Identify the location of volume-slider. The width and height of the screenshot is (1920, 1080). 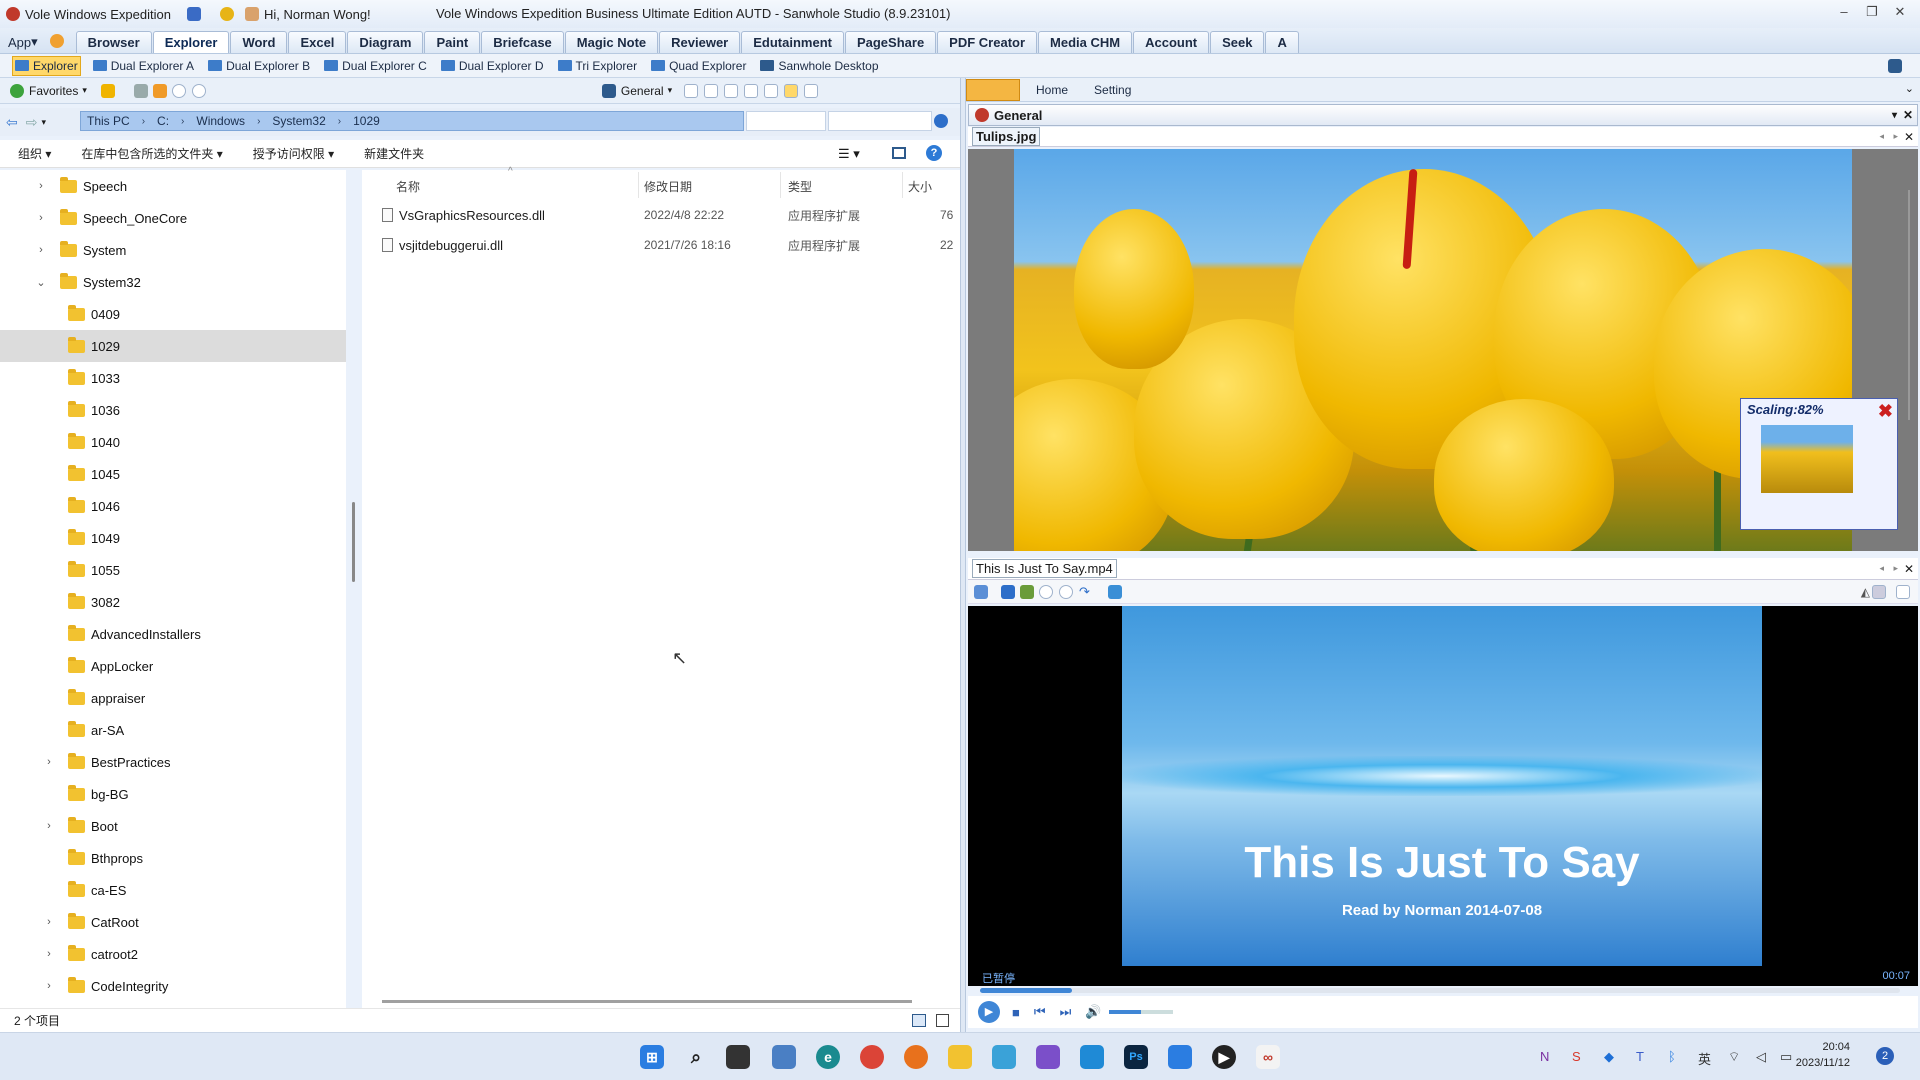
(1141, 1012).